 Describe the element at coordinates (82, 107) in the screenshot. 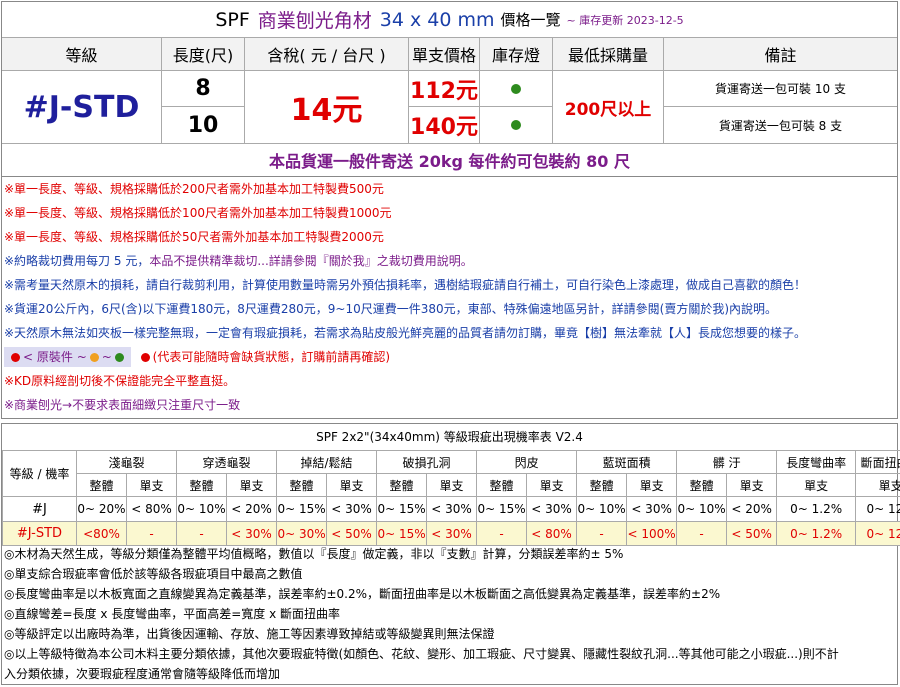

I see `product-grade: #J-STD` at that location.